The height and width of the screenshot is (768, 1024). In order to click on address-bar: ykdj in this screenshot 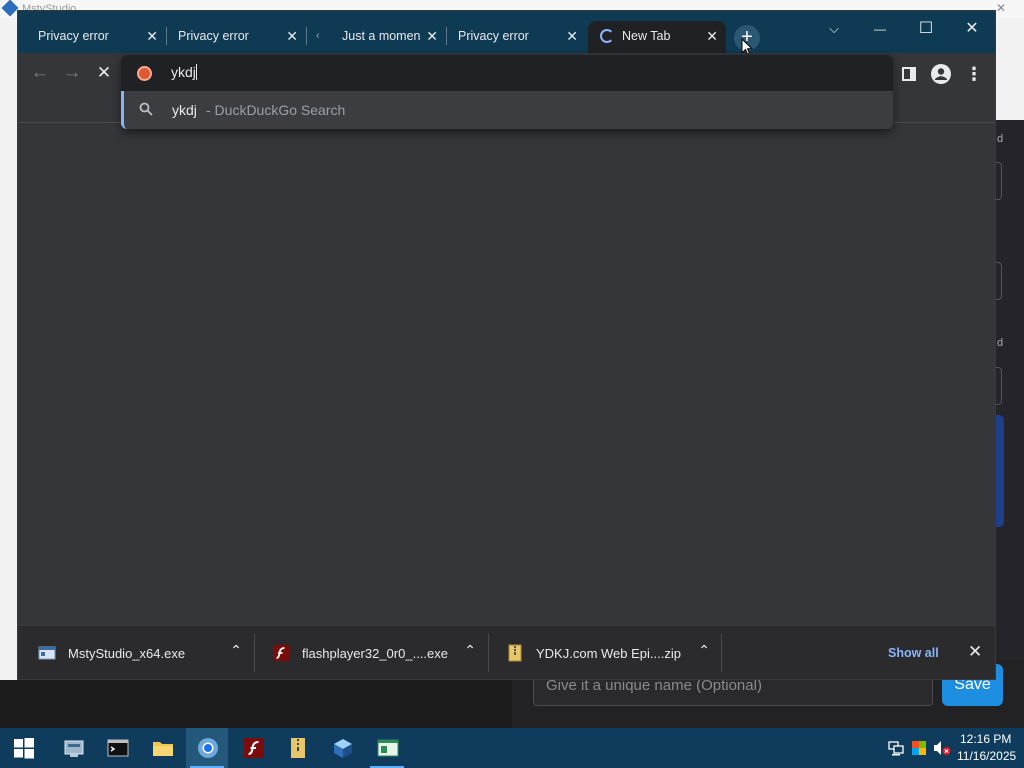, I will do `click(507, 73)`.